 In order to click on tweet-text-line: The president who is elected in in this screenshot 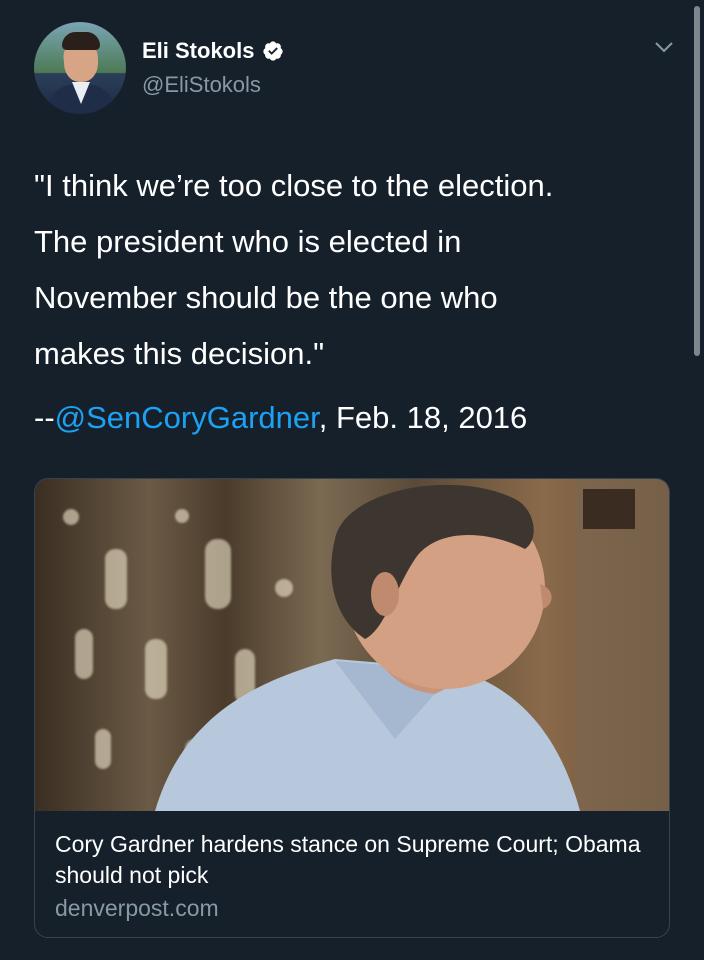, I will do `click(248, 241)`.